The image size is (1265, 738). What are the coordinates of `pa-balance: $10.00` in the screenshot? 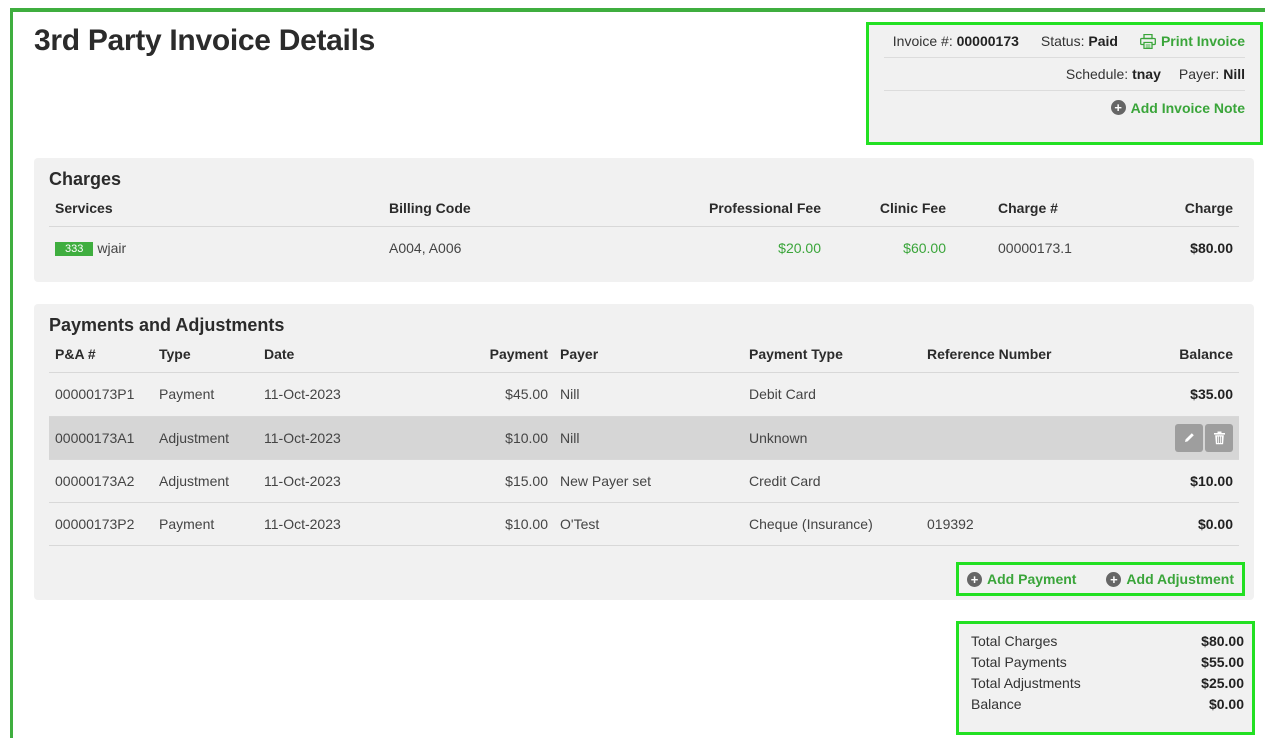 It's located at (1211, 480).